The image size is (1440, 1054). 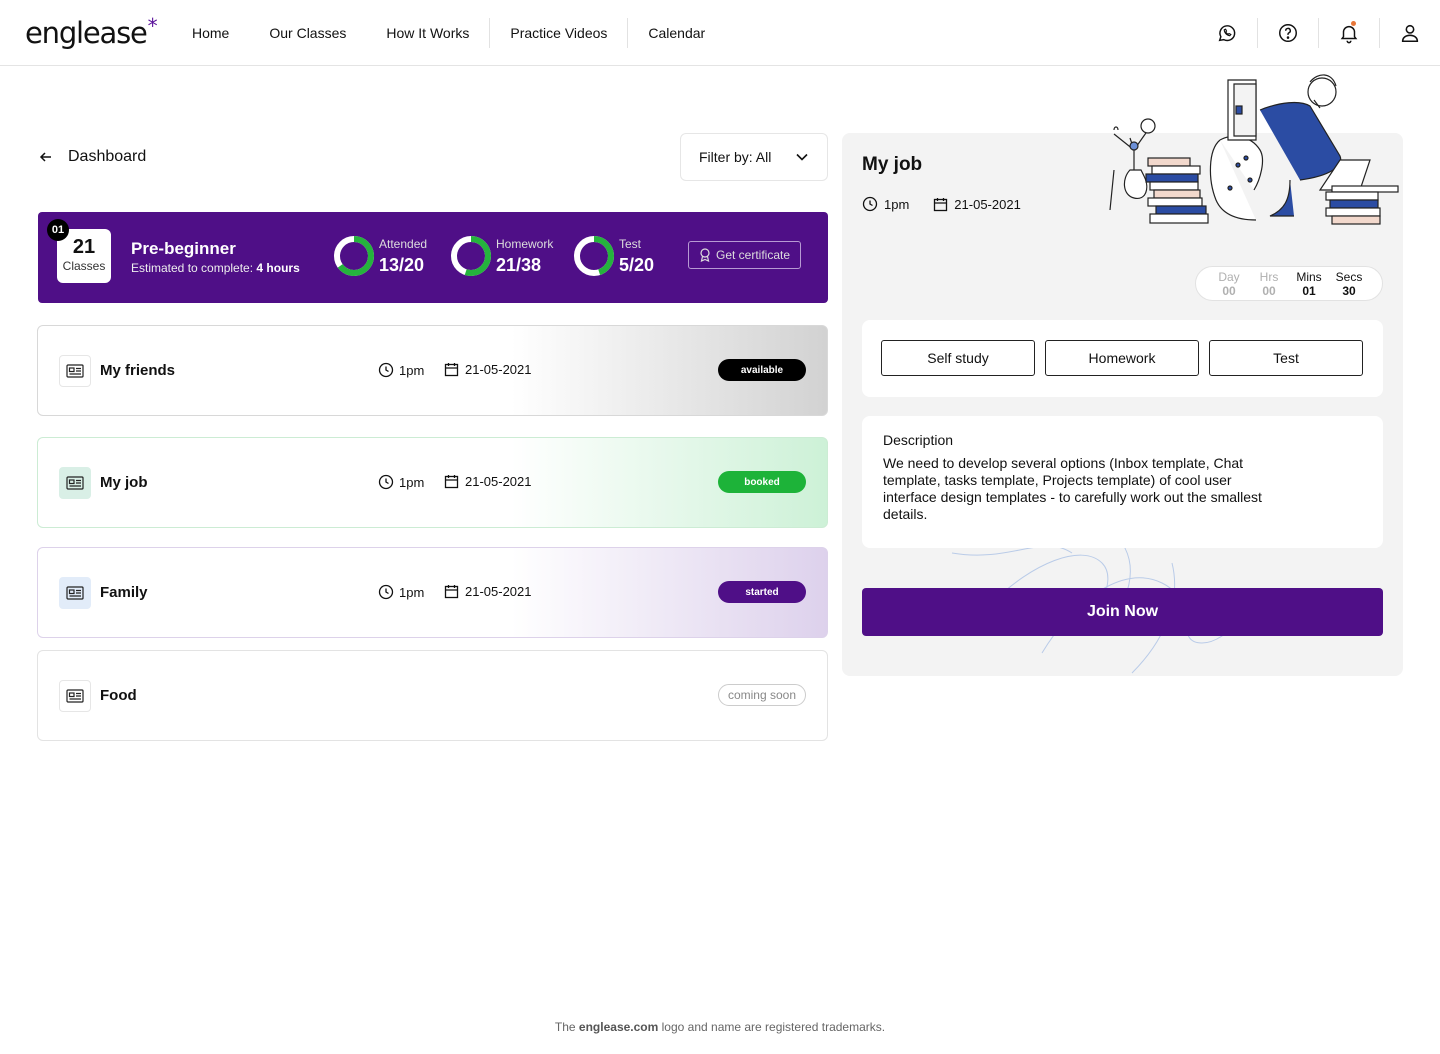 I want to click on header-actions, so click(x=1318, y=33).